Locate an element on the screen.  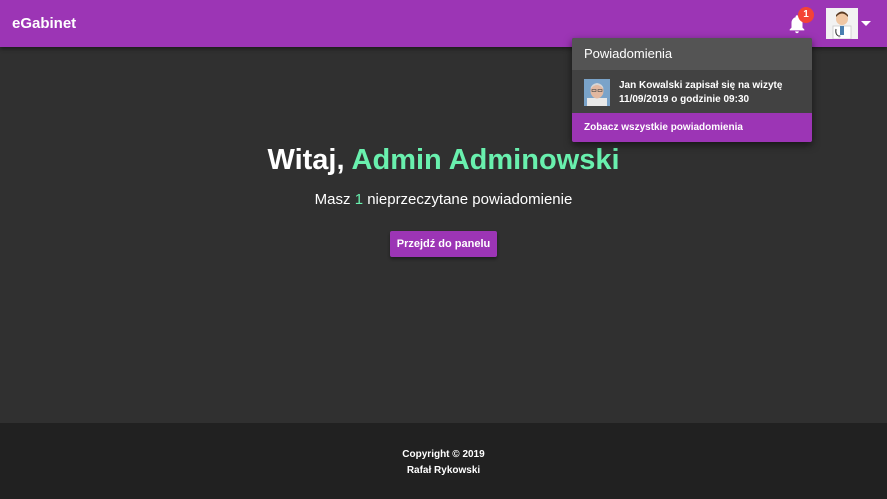
see-all-notifications-link: Zobacz wszystkie powiadomienia is located at coordinates (692, 127).